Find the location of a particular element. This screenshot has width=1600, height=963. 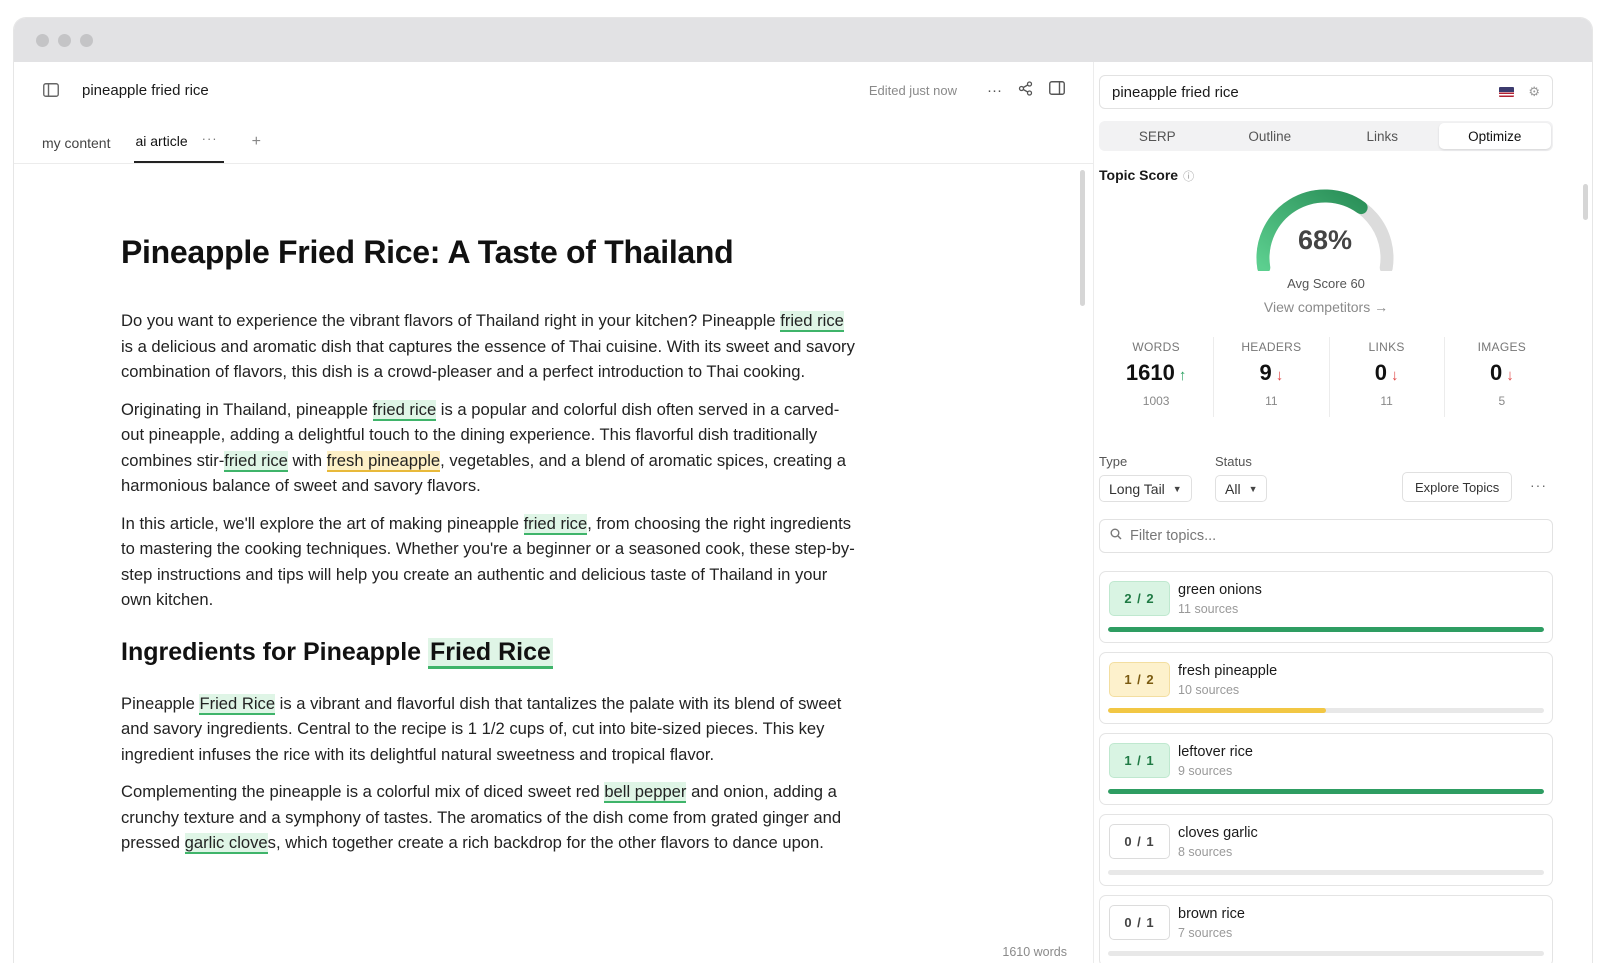

topic-card: 1 / 2 fresh pineapple 10 sources is located at coordinates (1326, 688).